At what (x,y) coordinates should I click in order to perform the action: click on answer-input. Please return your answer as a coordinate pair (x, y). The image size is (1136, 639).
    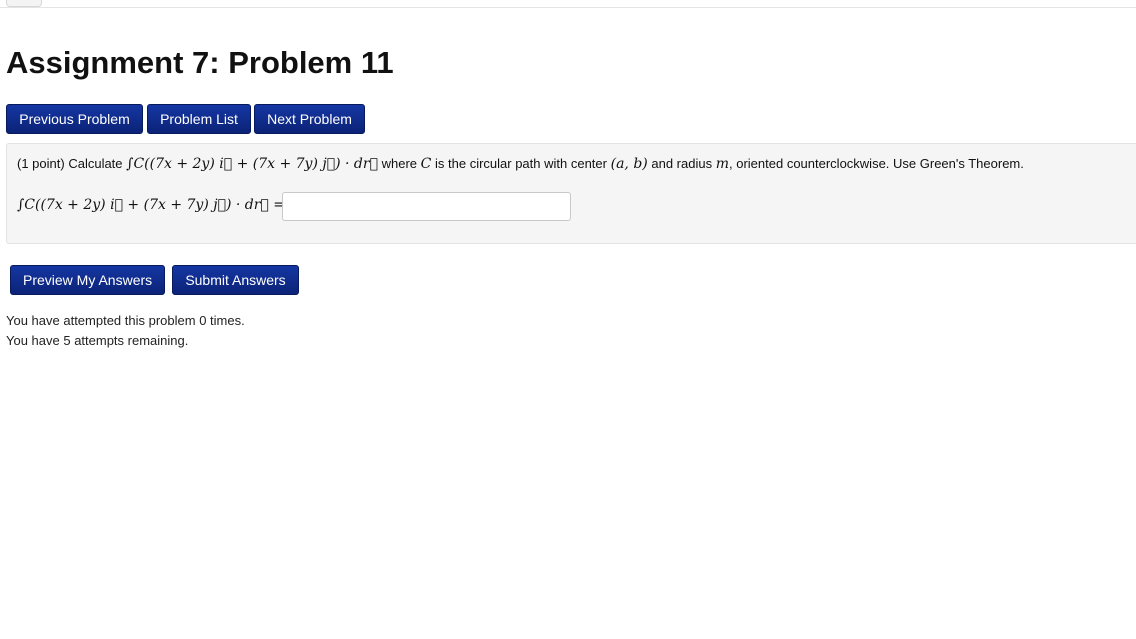
    Looking at the image, I should click on (426, 206).